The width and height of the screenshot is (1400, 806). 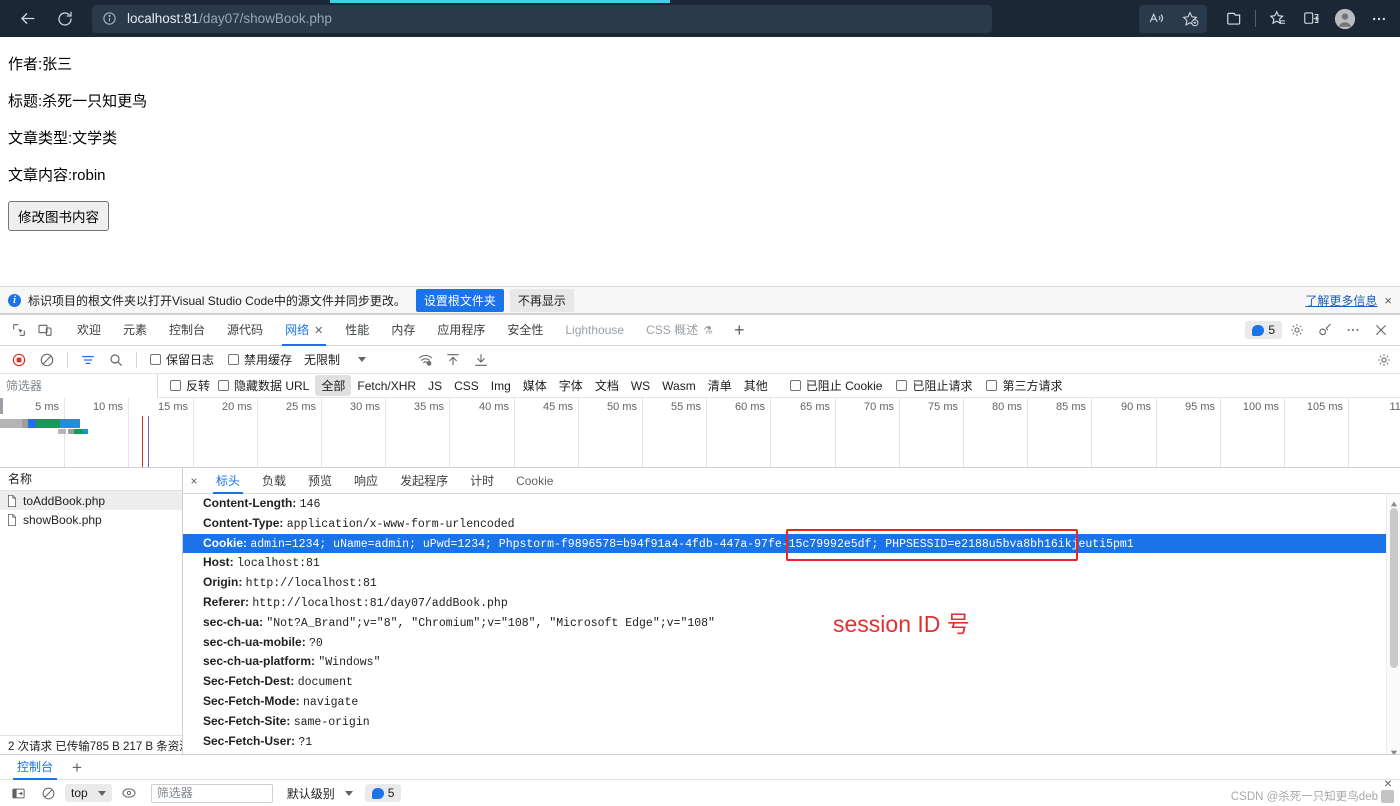 What do you see at coordinates (535, 385) in the screenshot?
I see `resource-type--: 媒体` at bounding box center [535, 385].